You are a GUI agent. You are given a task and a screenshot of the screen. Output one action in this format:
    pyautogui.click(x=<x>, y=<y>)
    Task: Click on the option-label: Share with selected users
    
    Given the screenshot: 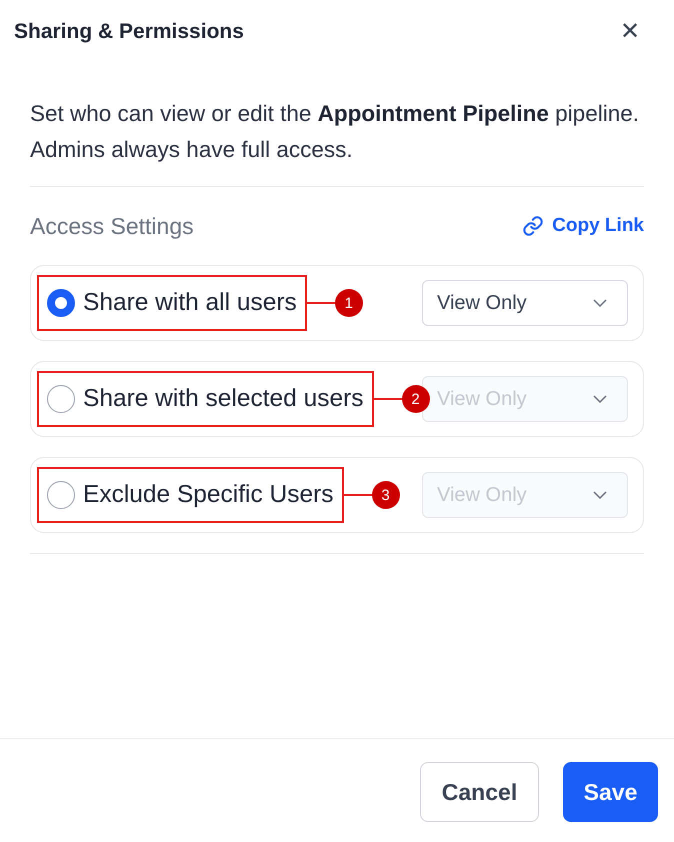 What is the action you would take?
    pyautogui.click(x=223, y=399)
    